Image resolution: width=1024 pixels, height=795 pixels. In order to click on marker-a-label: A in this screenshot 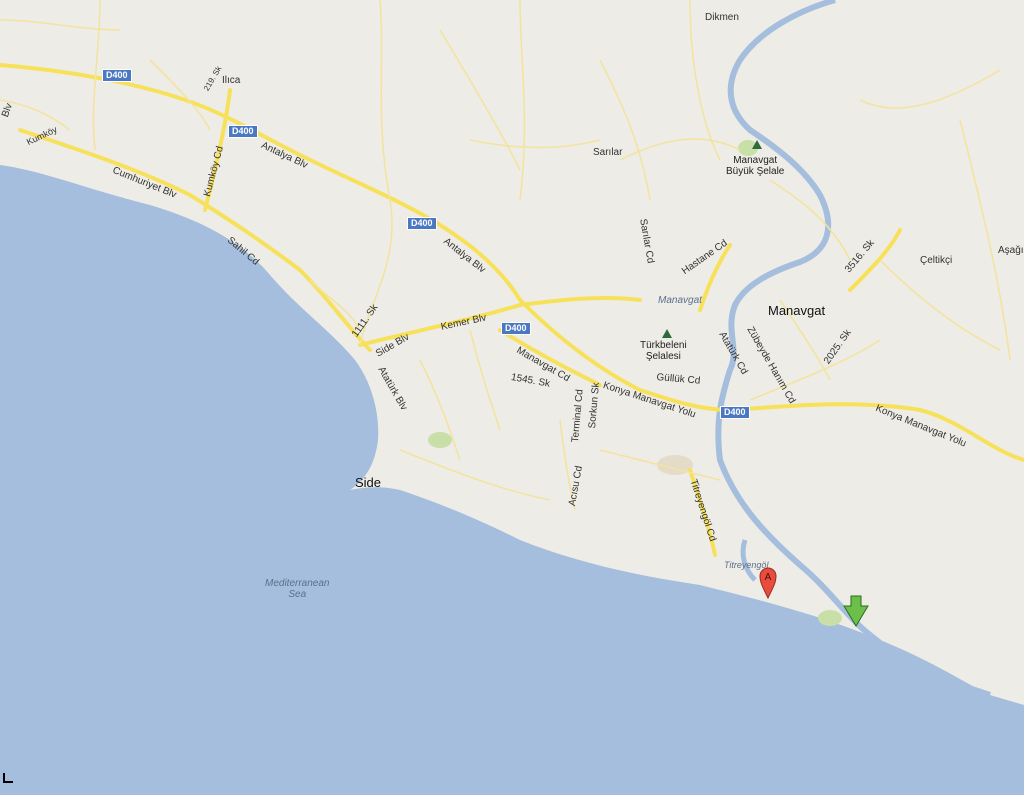, I will do `click(768, 577)`.